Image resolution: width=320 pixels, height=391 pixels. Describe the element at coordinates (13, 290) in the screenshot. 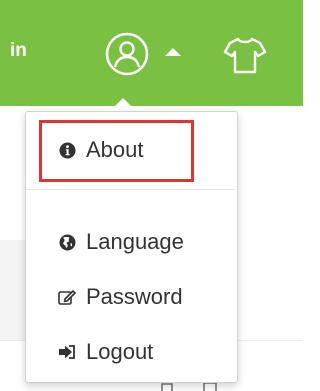

I see `page-background-panel` at that location.